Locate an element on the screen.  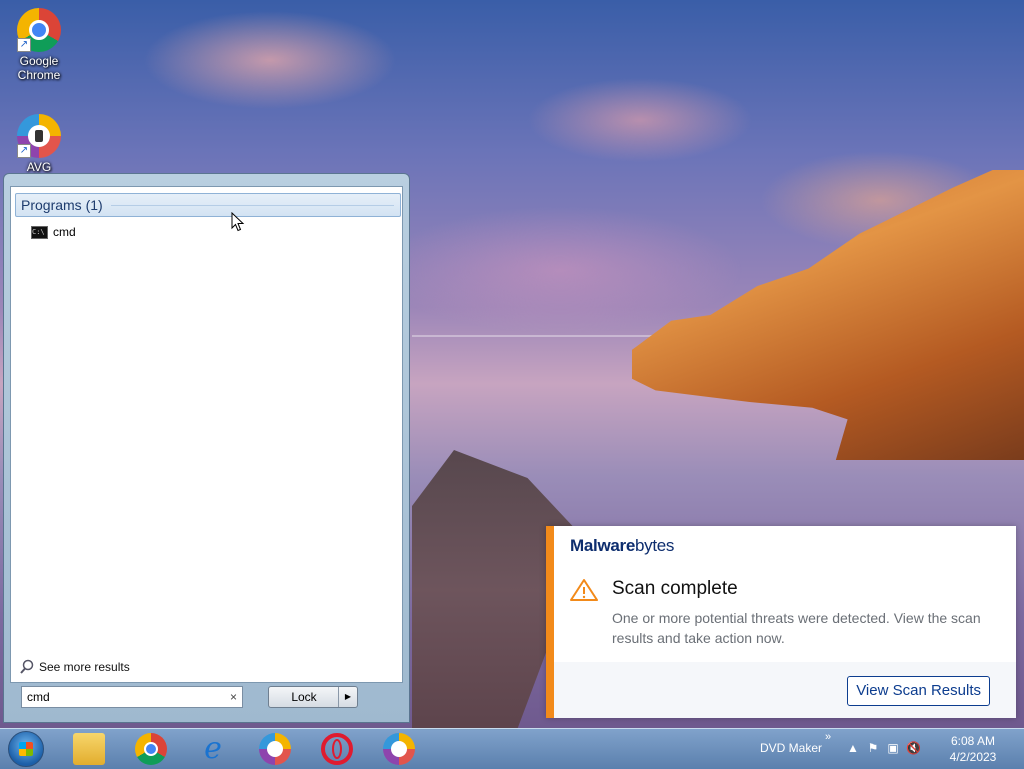
lock-button: Lock ▶ is located at coordinates (313, 697).